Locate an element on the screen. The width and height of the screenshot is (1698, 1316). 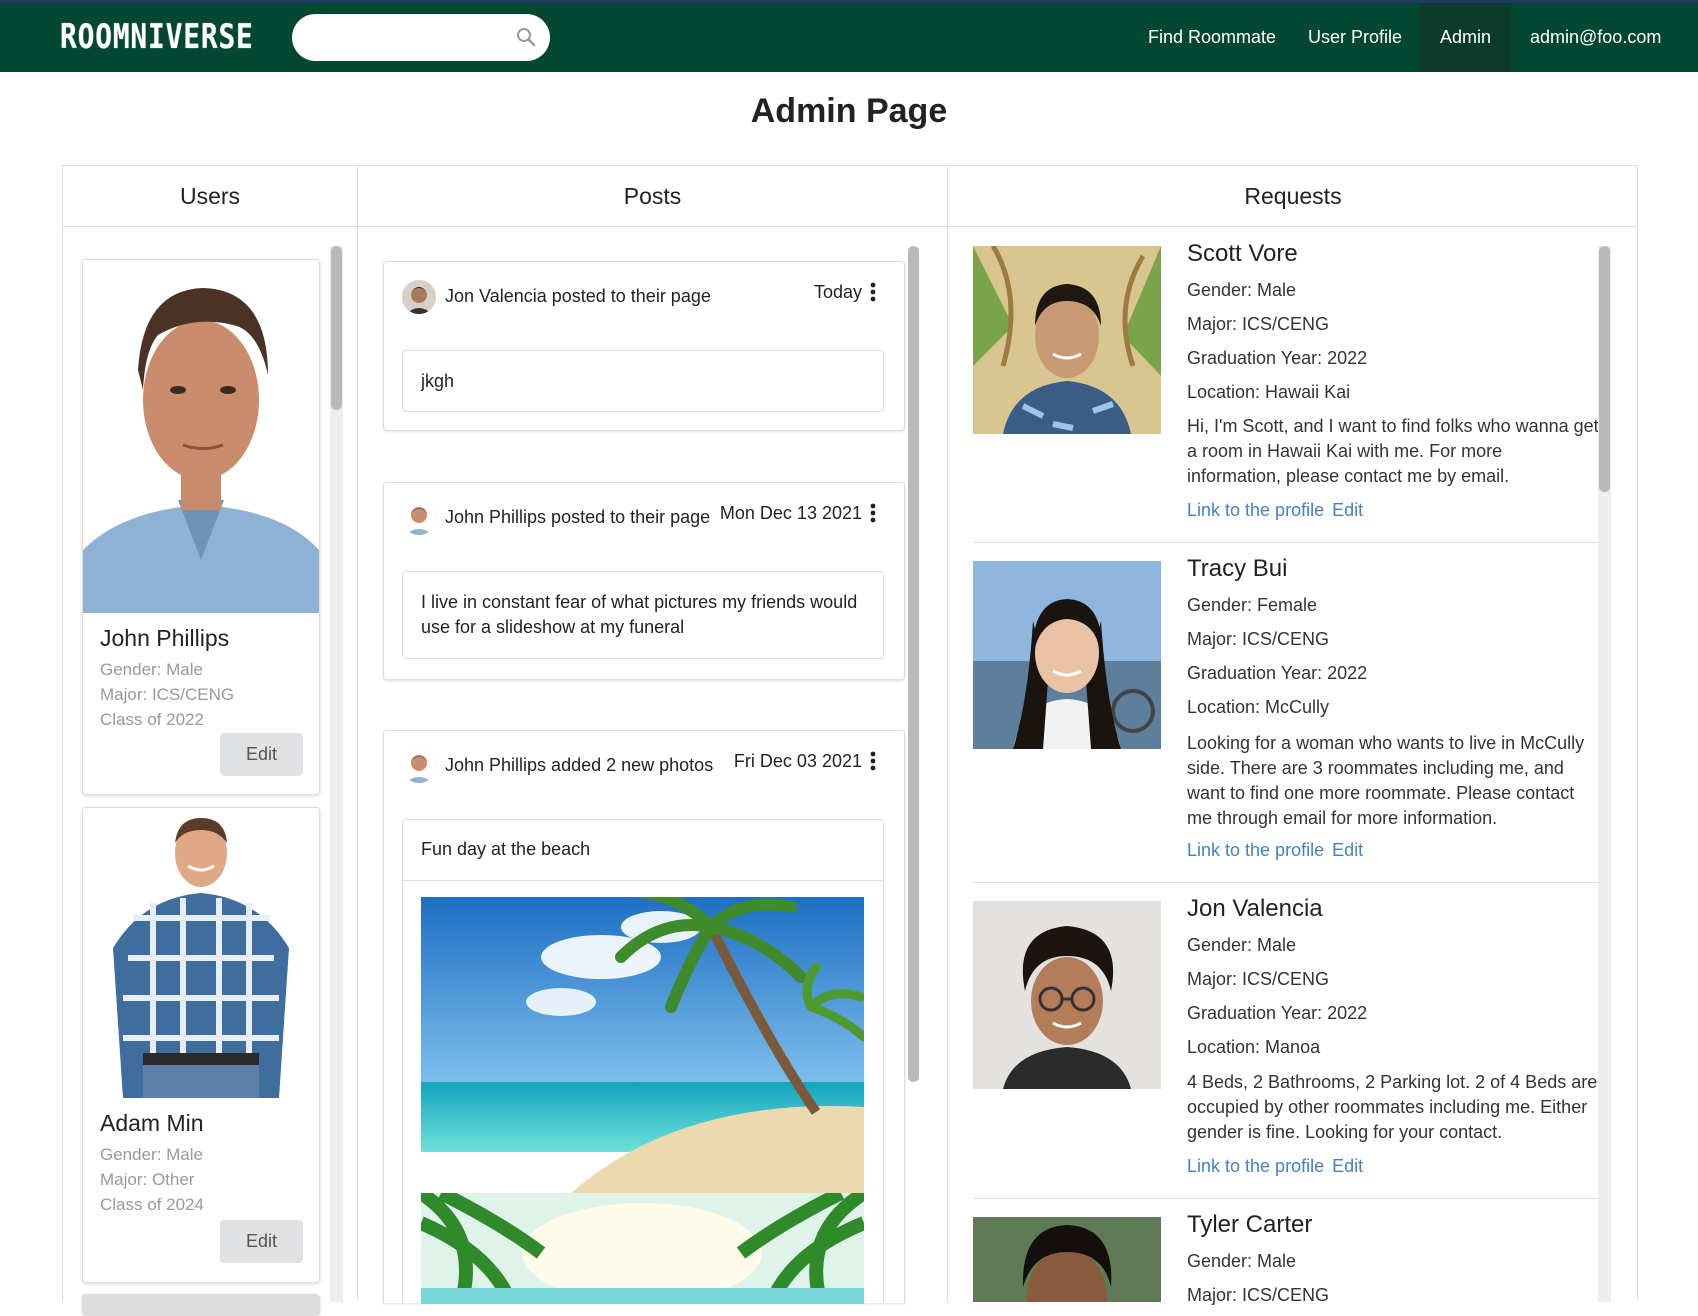
user-major: Major: ICS/CENG is located at coordinates (167, 694).